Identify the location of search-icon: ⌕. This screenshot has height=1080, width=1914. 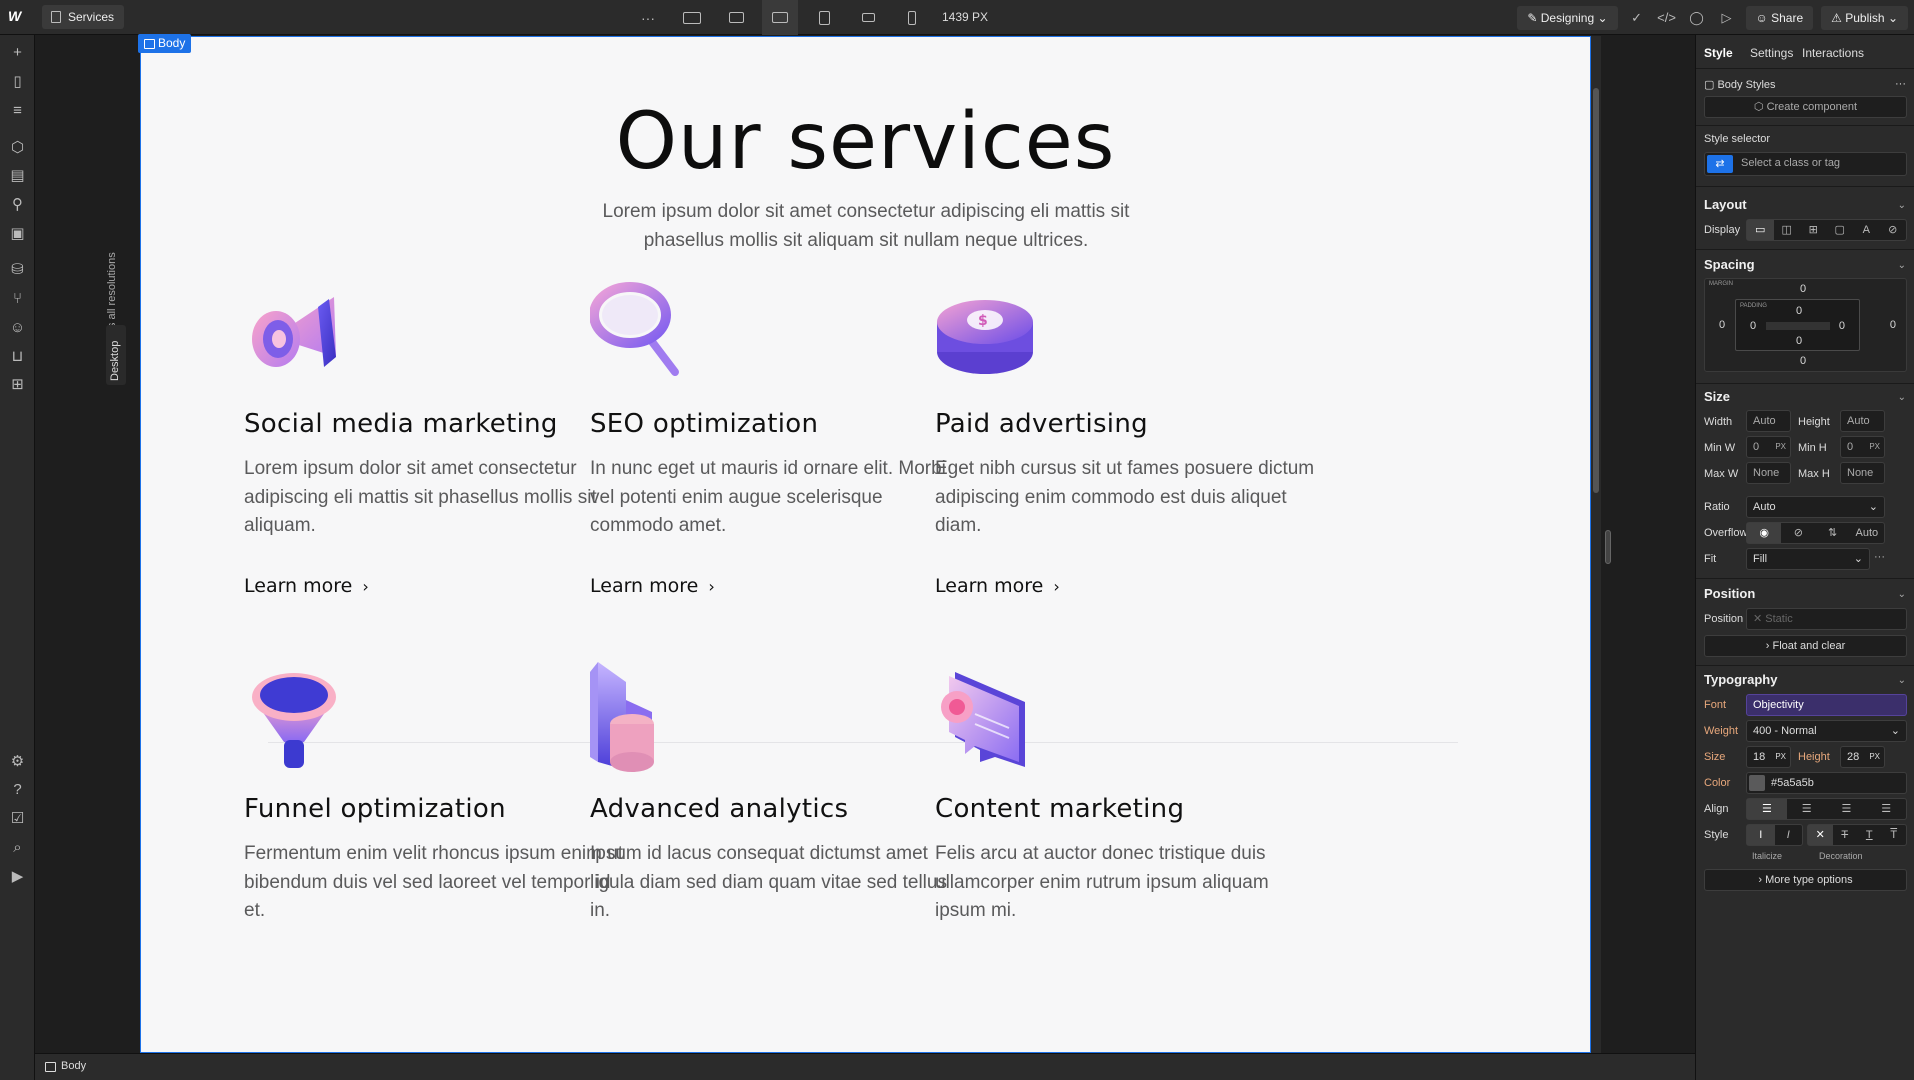
(17, 847).